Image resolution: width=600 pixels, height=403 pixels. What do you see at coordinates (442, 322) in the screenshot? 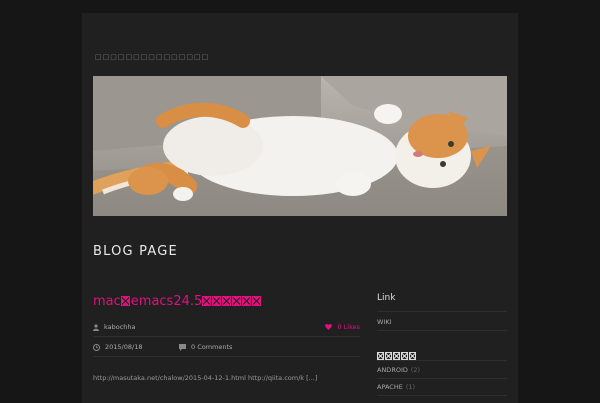
I see `sidebar-item-wiki: WIKI` at bounding box center [442, 322].